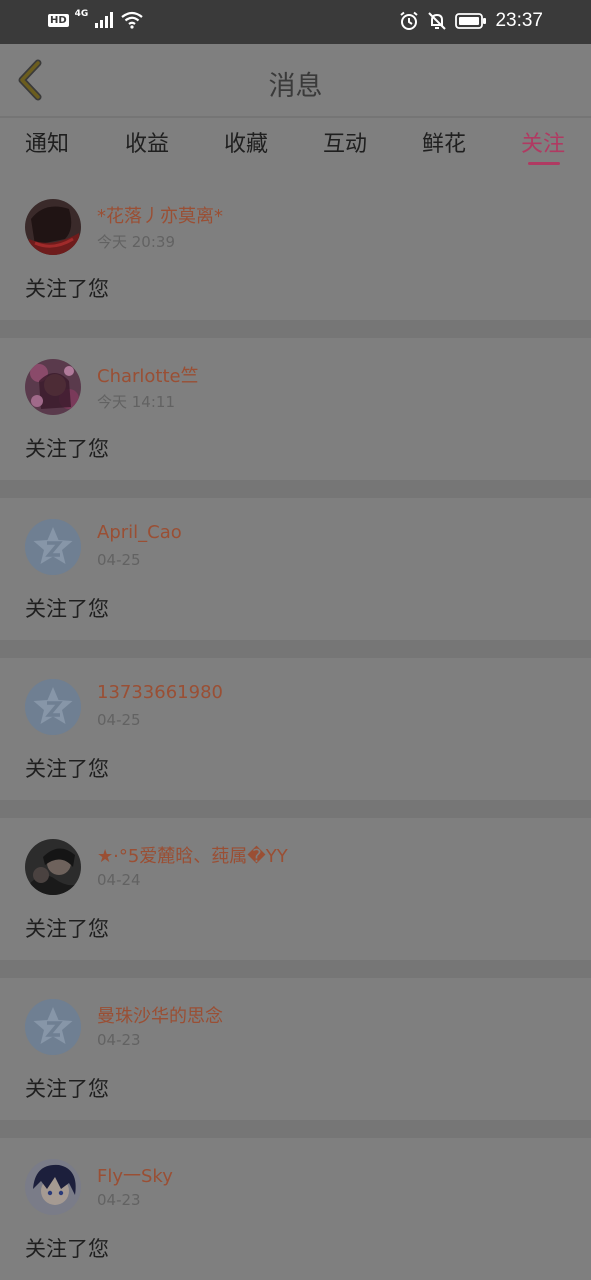 Image resolution: width=591 pixels, height=1280 pixels. What do you see at coordinates (295, 889) in the screenshot?
I see `list-item: ★·°5爱麓晗、莼属�YY 04-24 关注了您` at bounding box center [295, 889].